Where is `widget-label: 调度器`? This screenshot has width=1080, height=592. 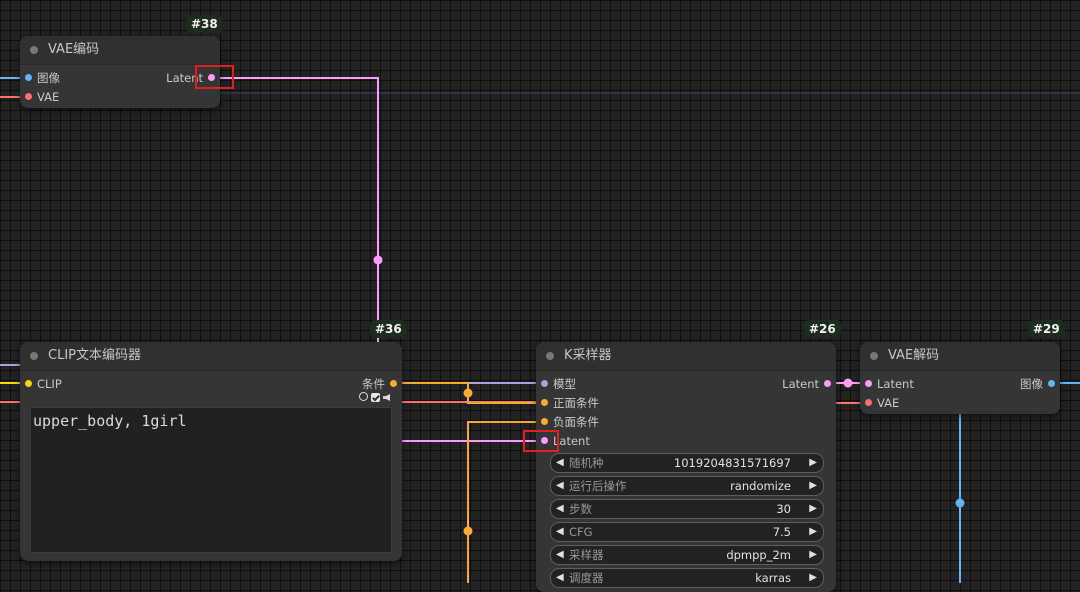 widget-label: 调度器 is located at coordinates (586, 578).